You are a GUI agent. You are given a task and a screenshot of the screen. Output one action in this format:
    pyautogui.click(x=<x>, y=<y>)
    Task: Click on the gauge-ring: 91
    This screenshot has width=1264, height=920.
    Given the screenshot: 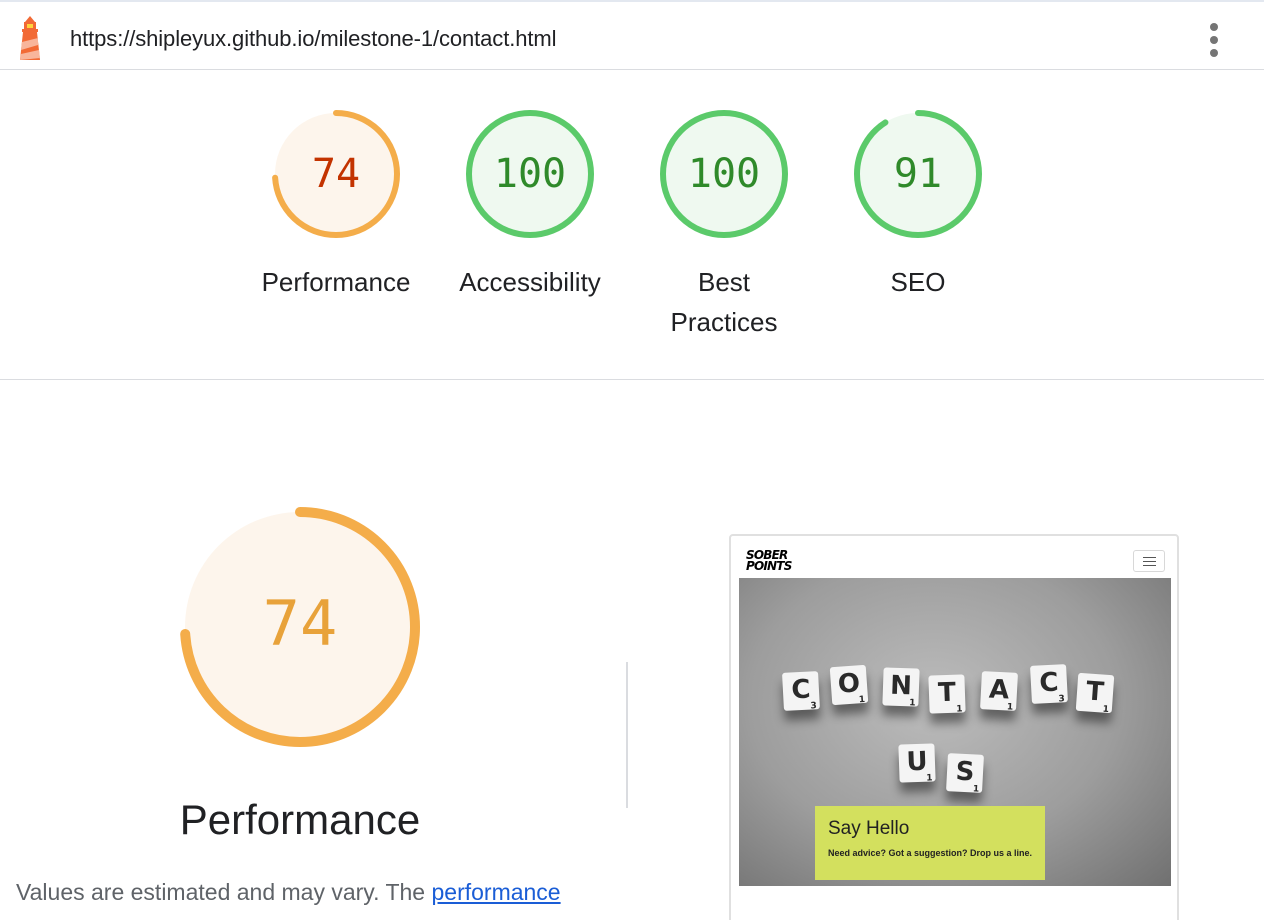 What is the action you would take?
    pyautogui.click(x=918, y=174)
    